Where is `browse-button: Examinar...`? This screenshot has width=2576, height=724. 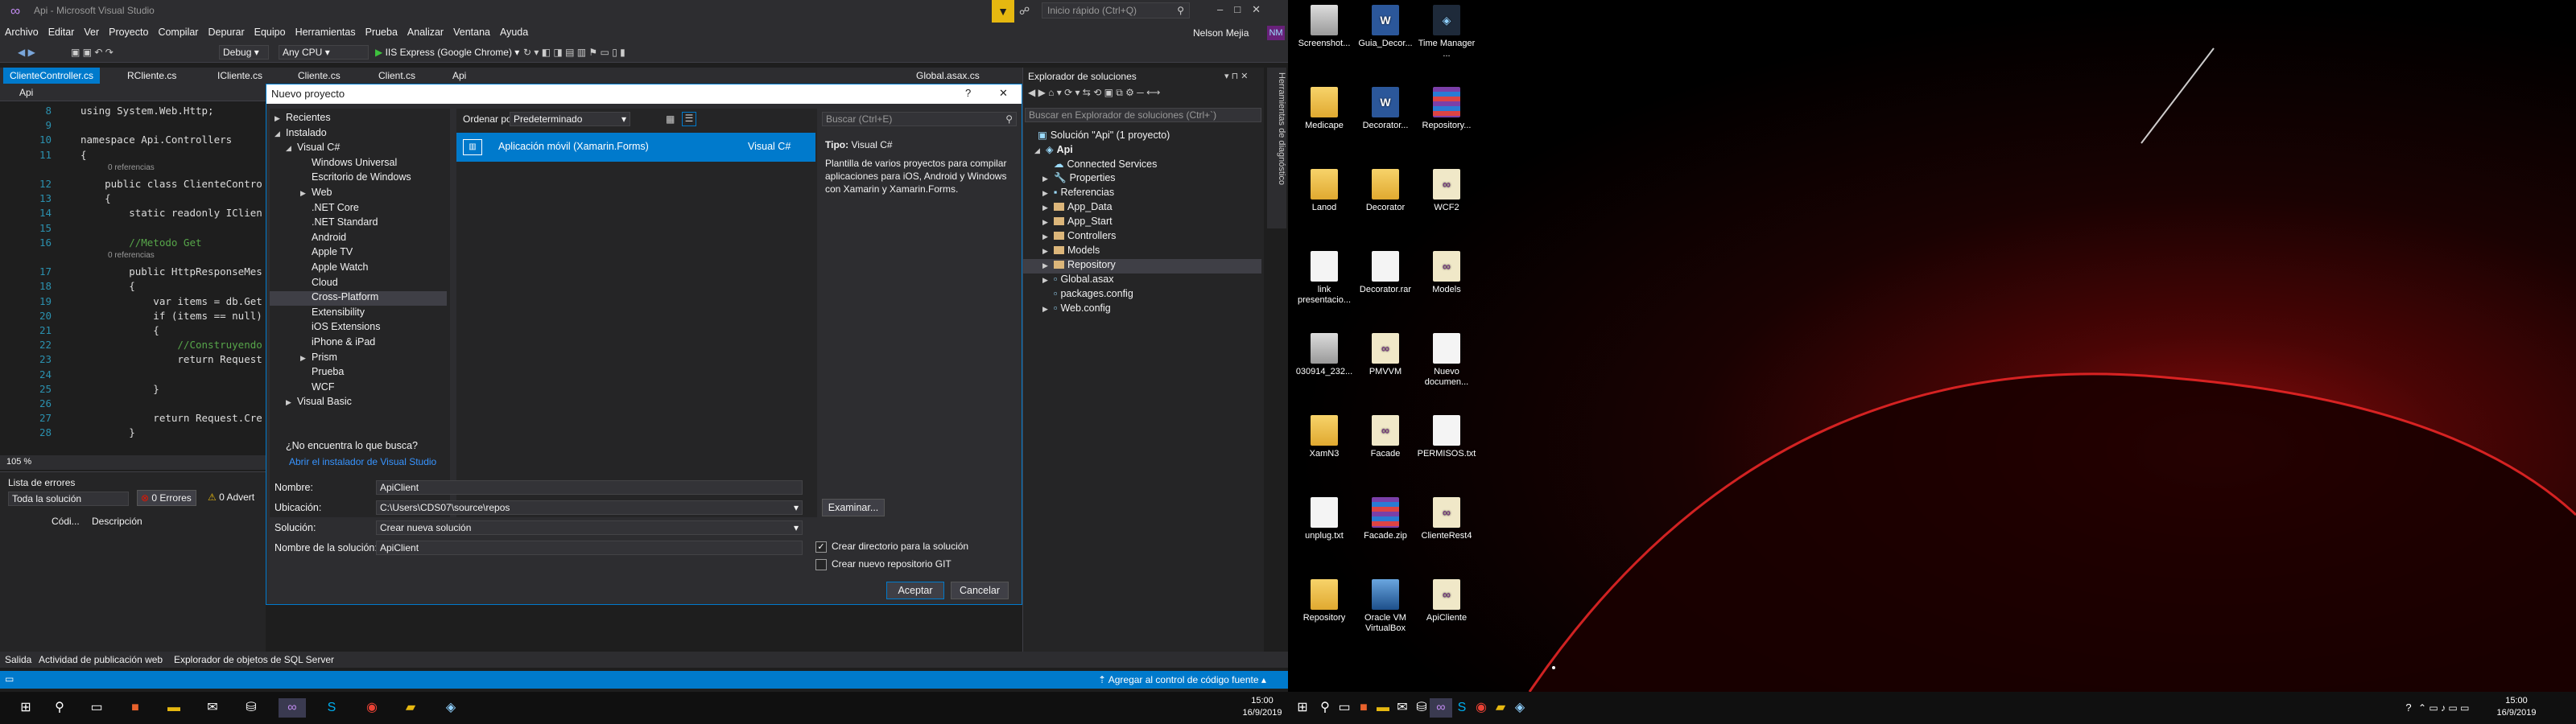 browse-button: Examinar... is located at coordinates (853, 507).